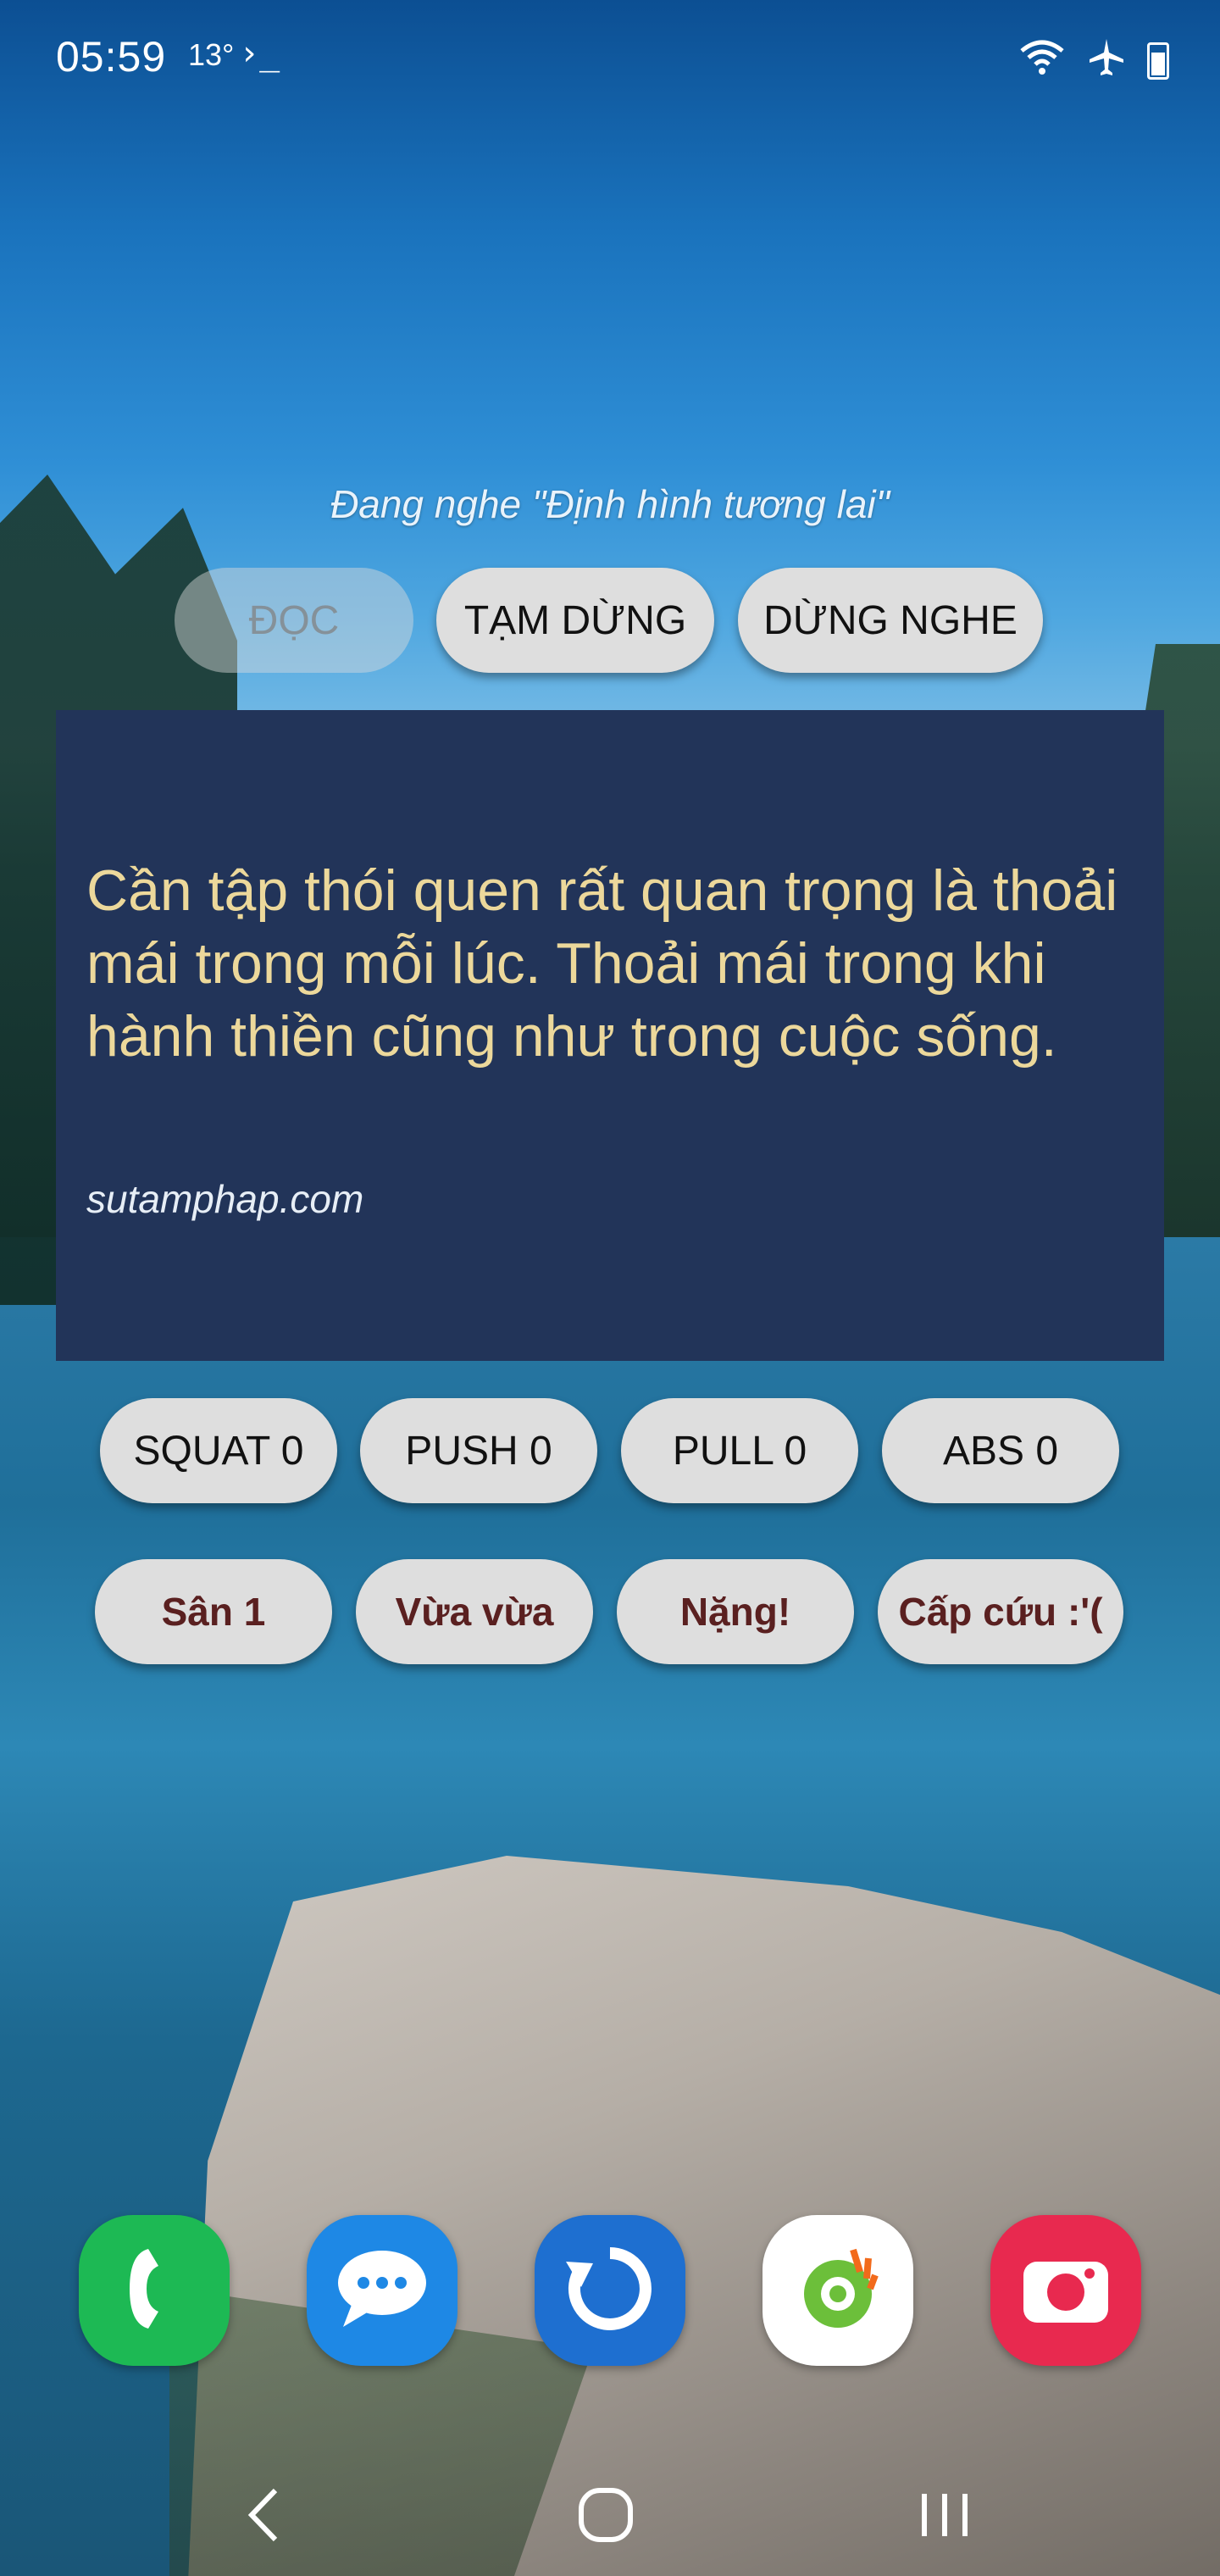 The image size is (1220, 2576). What do you see at coordinates (1000, 1611) in the screenshot?
I see `level-emergency-button: Cấp cứu :'(` at bounding box center [1000, 1611].